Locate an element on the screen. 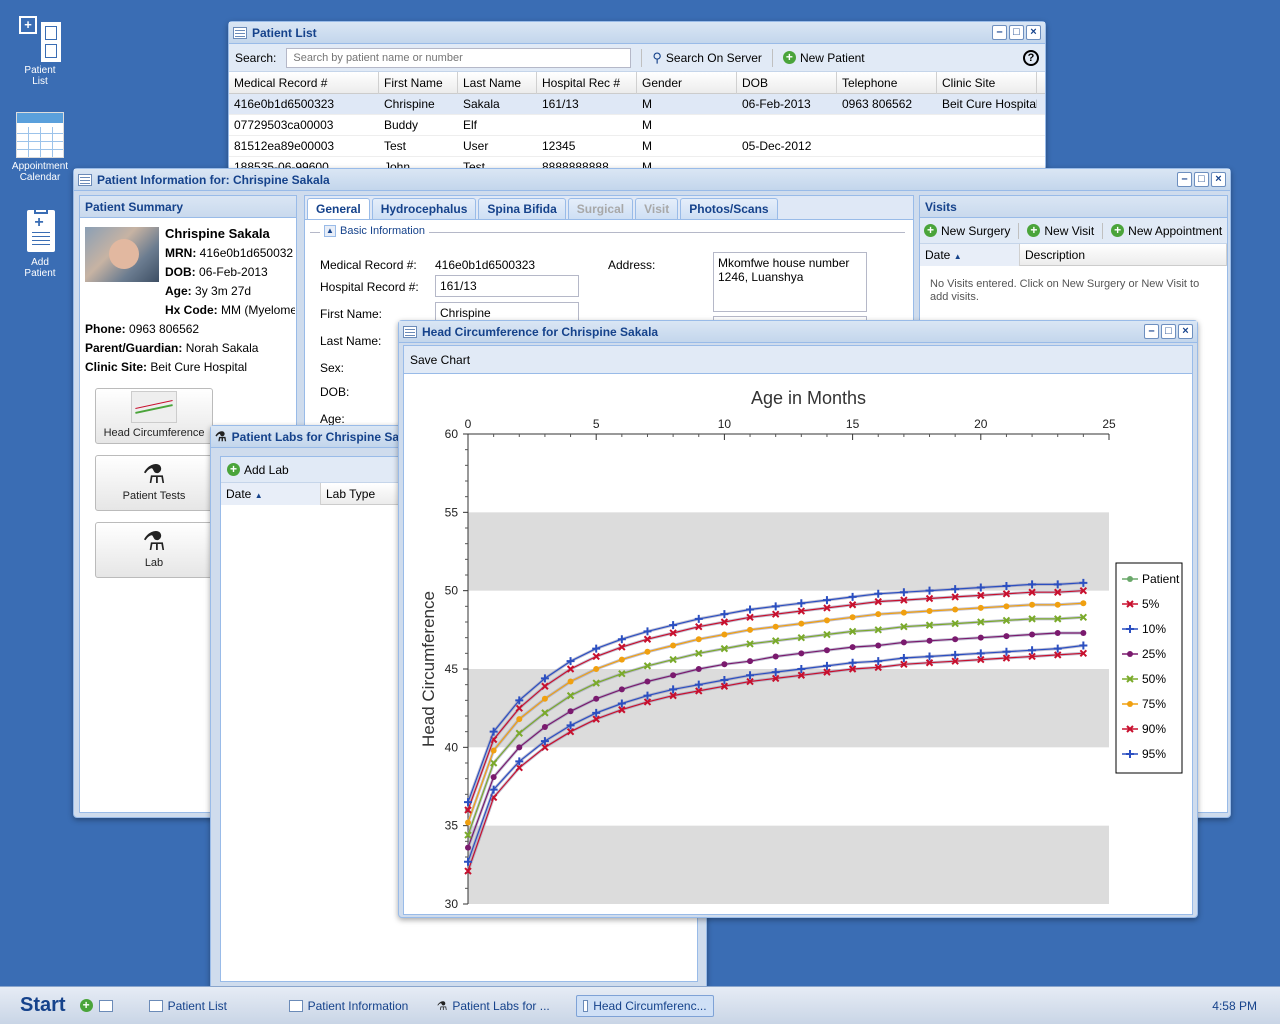 This screenshot has width=1280, height=1024. head-circumference-button: Head Circumference is located at coordinates (154, 416).